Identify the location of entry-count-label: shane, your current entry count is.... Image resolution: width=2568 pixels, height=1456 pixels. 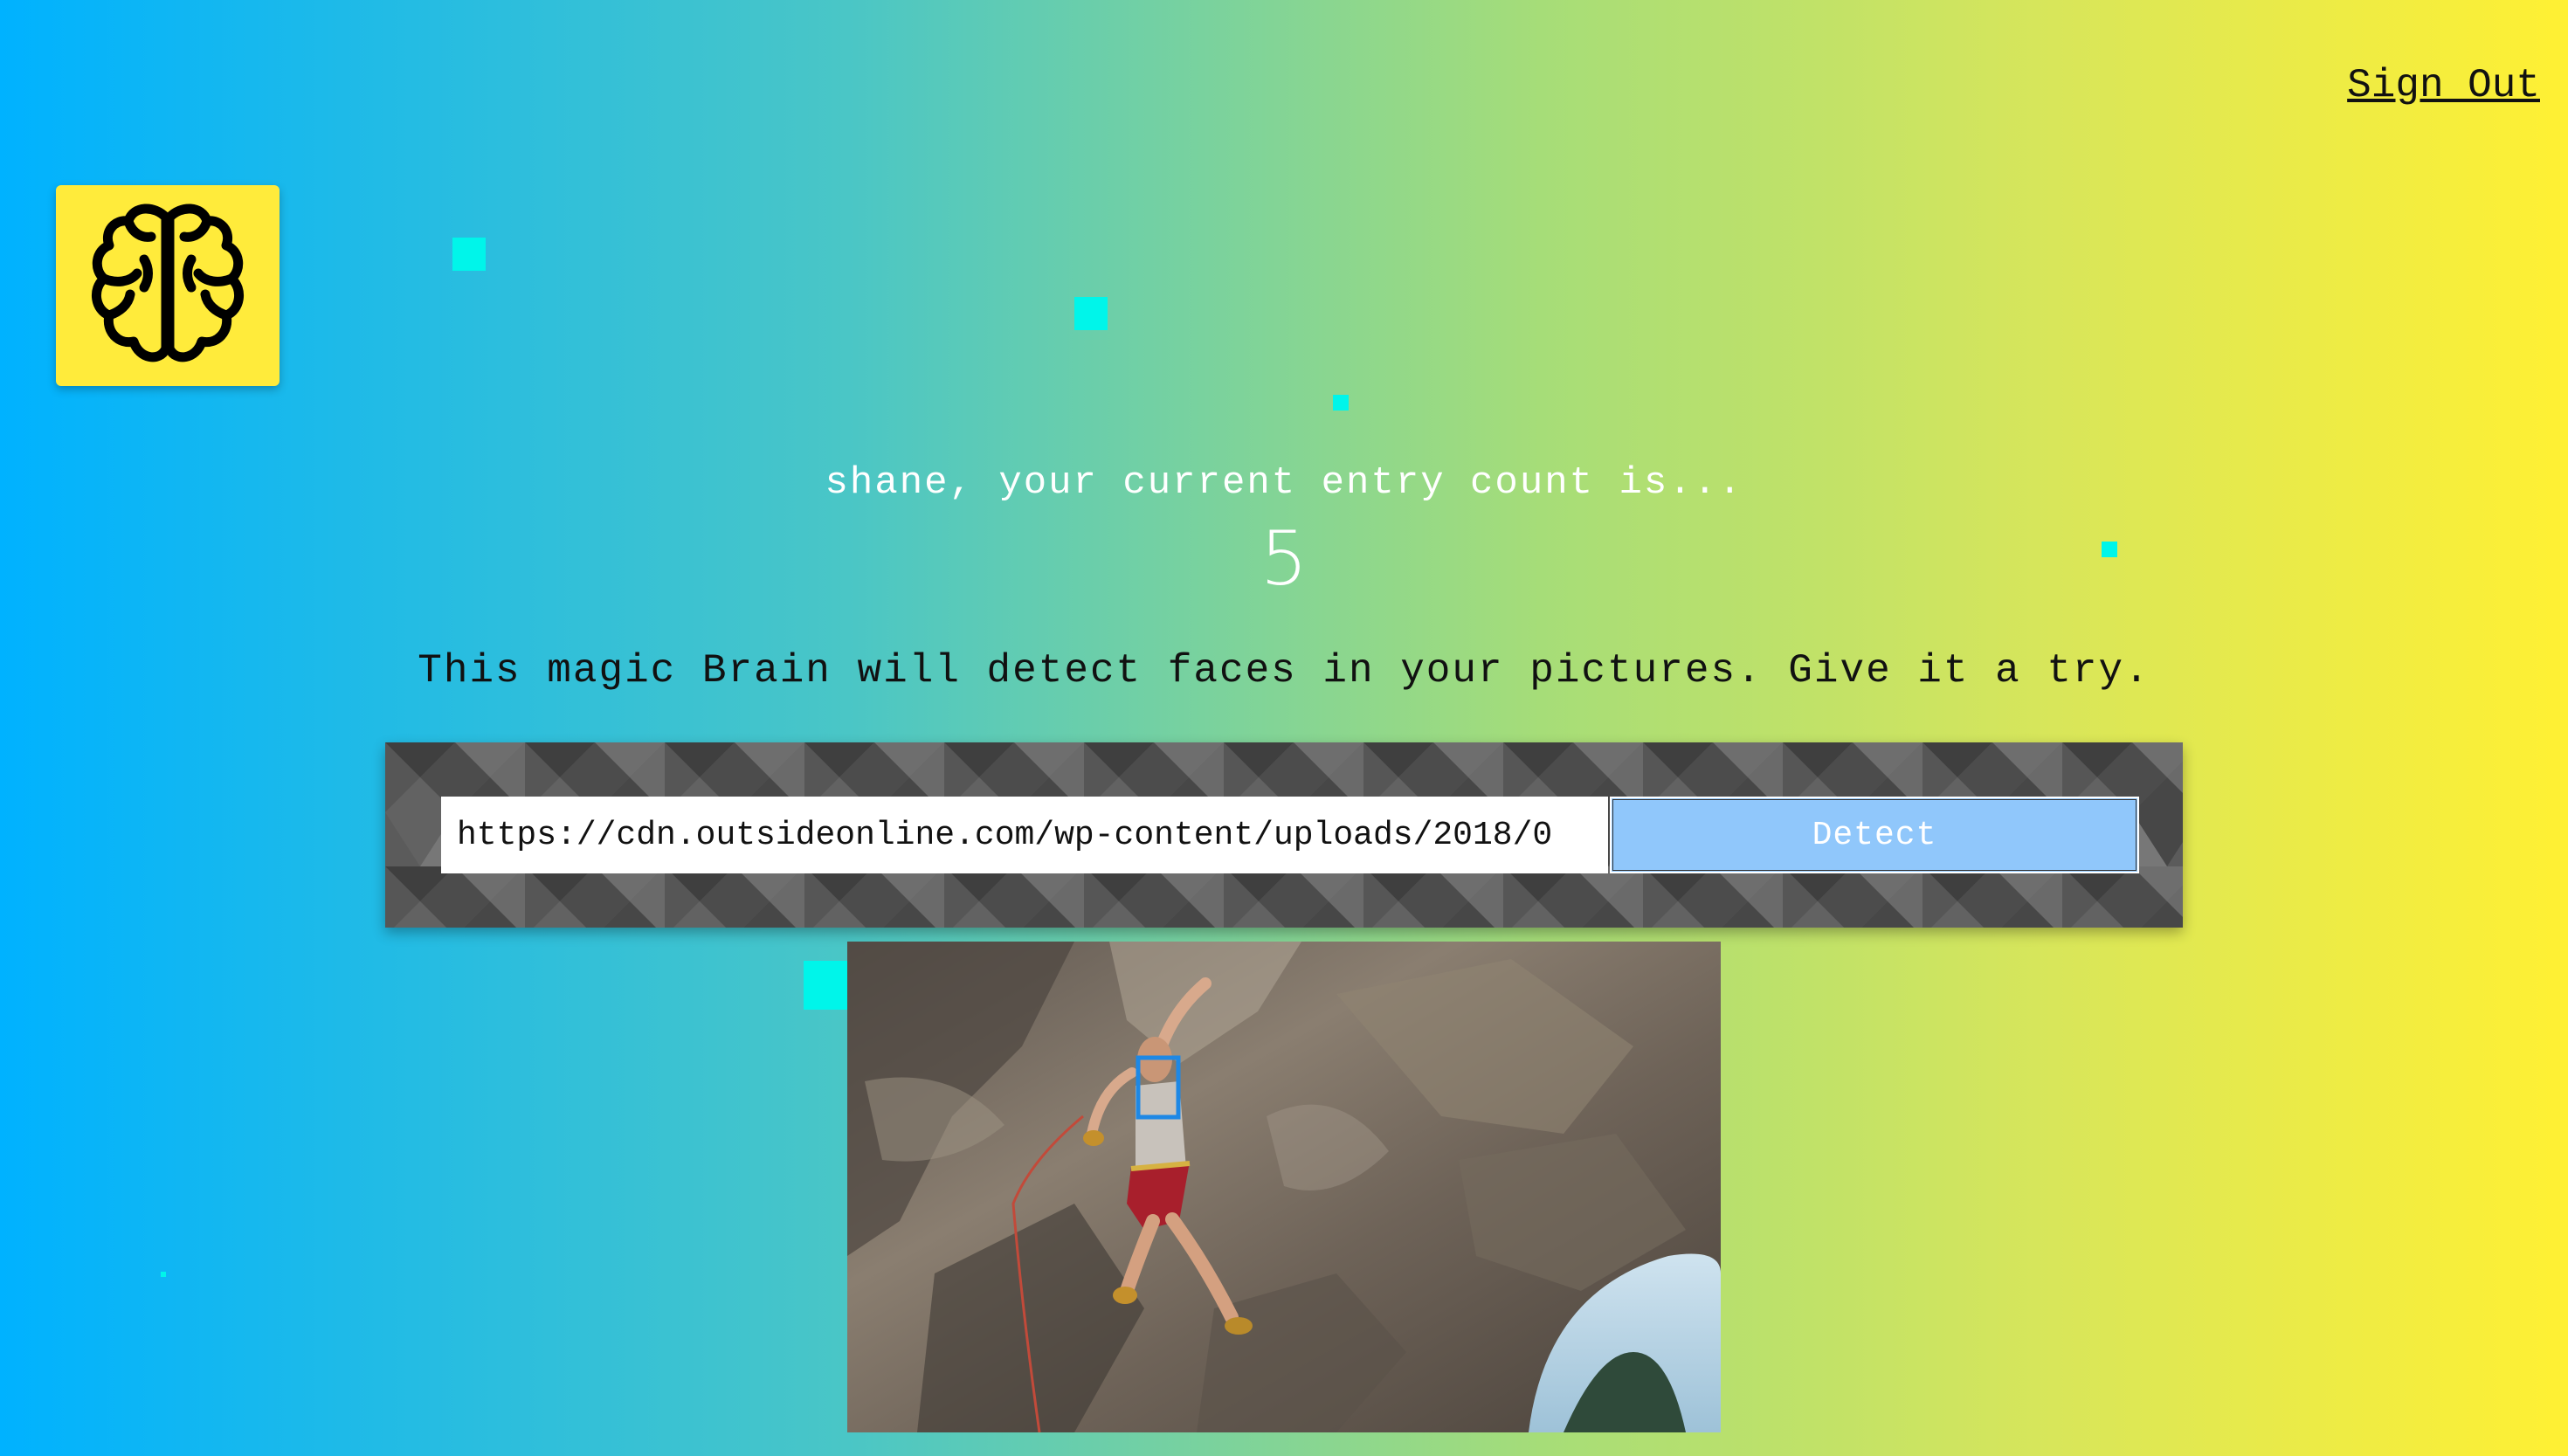
(1284, 483).